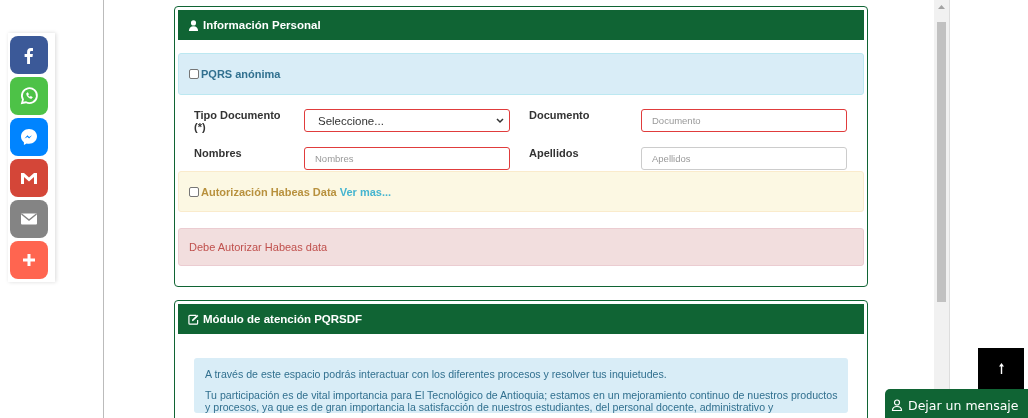 This screenshot has height=418, width=1028. I want to click on field-label: Nombres, so click(218, 154).